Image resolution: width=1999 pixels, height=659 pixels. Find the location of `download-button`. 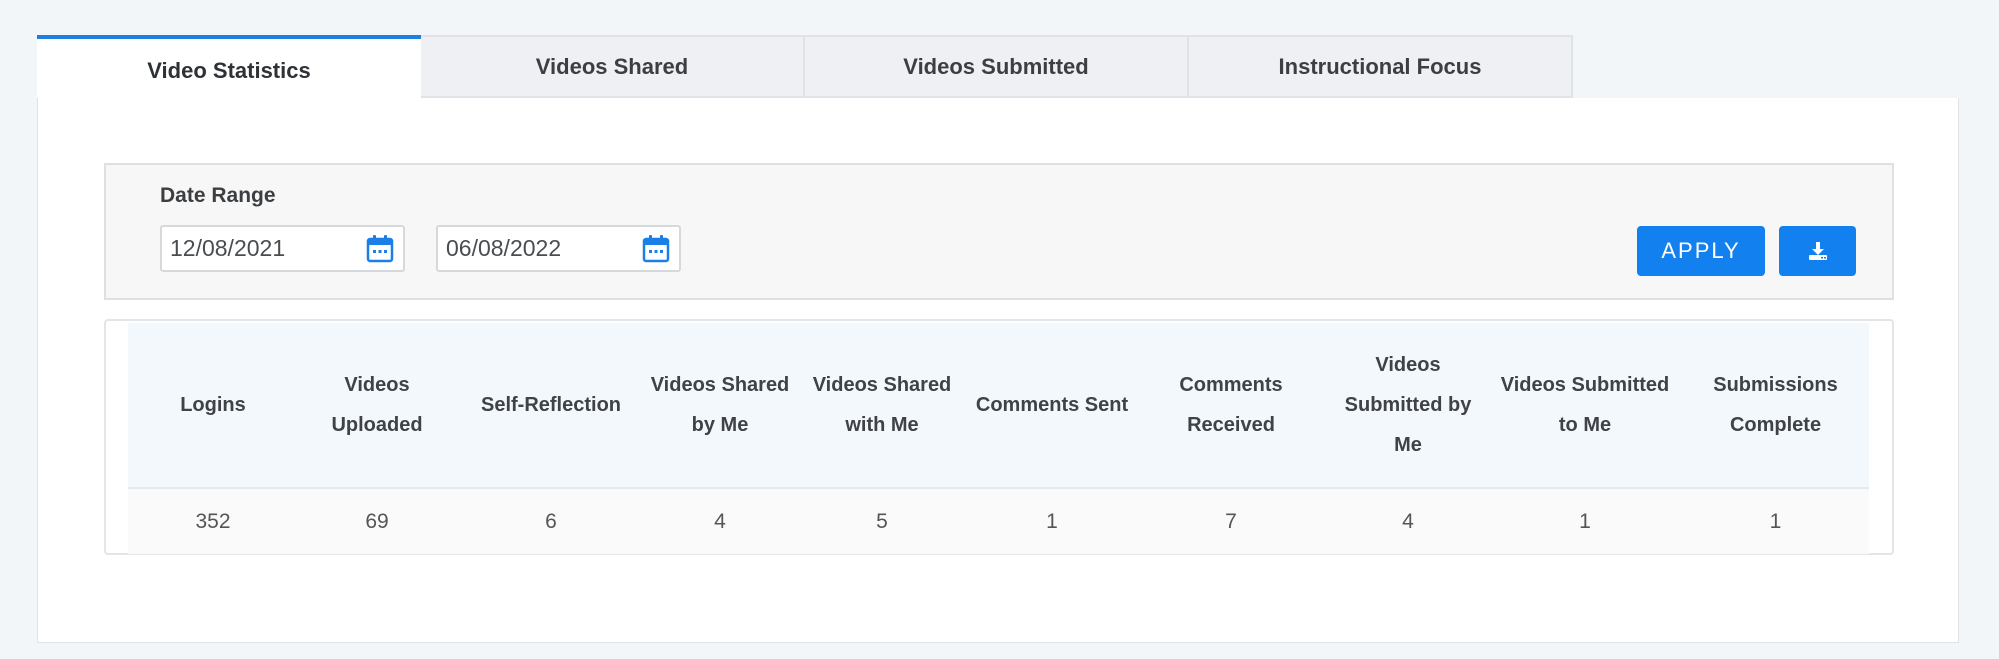

download-button is located at coordinates (1817, 251).